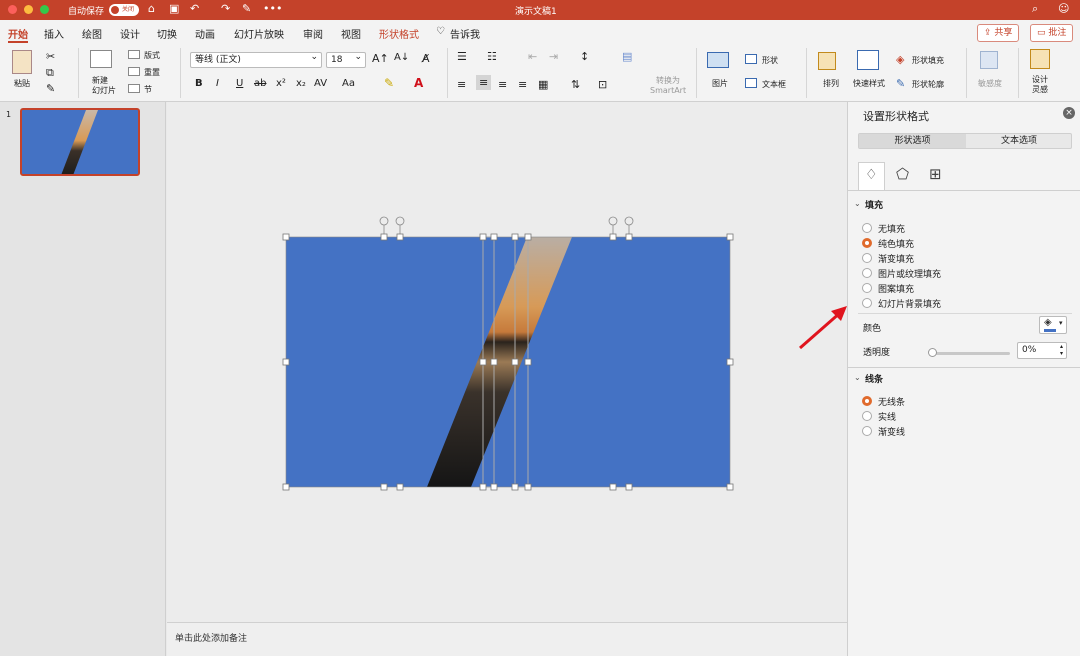  What do you see at coordinates (101, 59) in the screenshot?
I see `new-slide-icon` at bounding box center [101, 59].